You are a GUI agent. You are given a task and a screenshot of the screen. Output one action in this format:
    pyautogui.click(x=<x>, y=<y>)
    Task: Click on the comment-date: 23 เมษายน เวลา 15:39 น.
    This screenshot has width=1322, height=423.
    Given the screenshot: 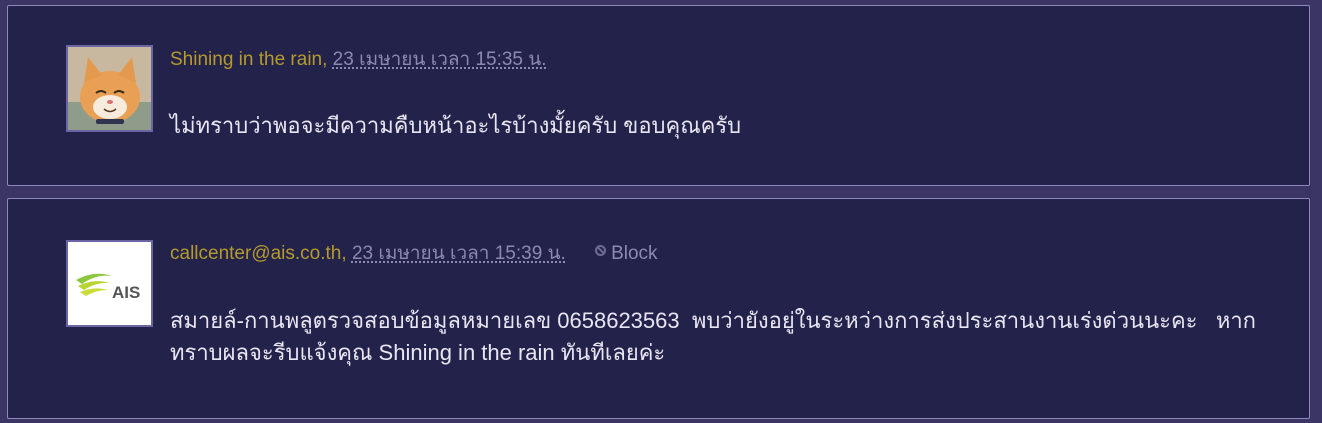 What is the action you would take?
    pyautogui.click(x=459, y=253)
    